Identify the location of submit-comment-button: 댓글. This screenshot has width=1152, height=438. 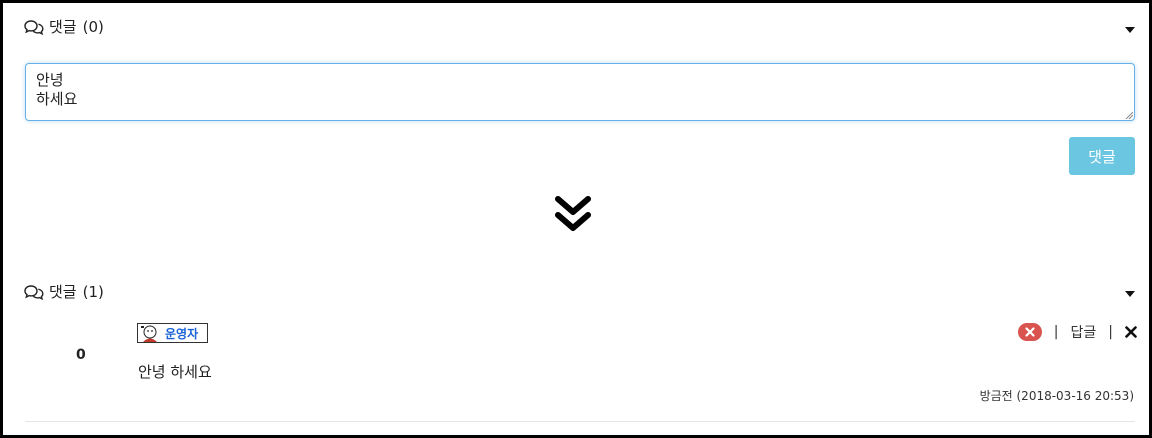
(1102, 156).